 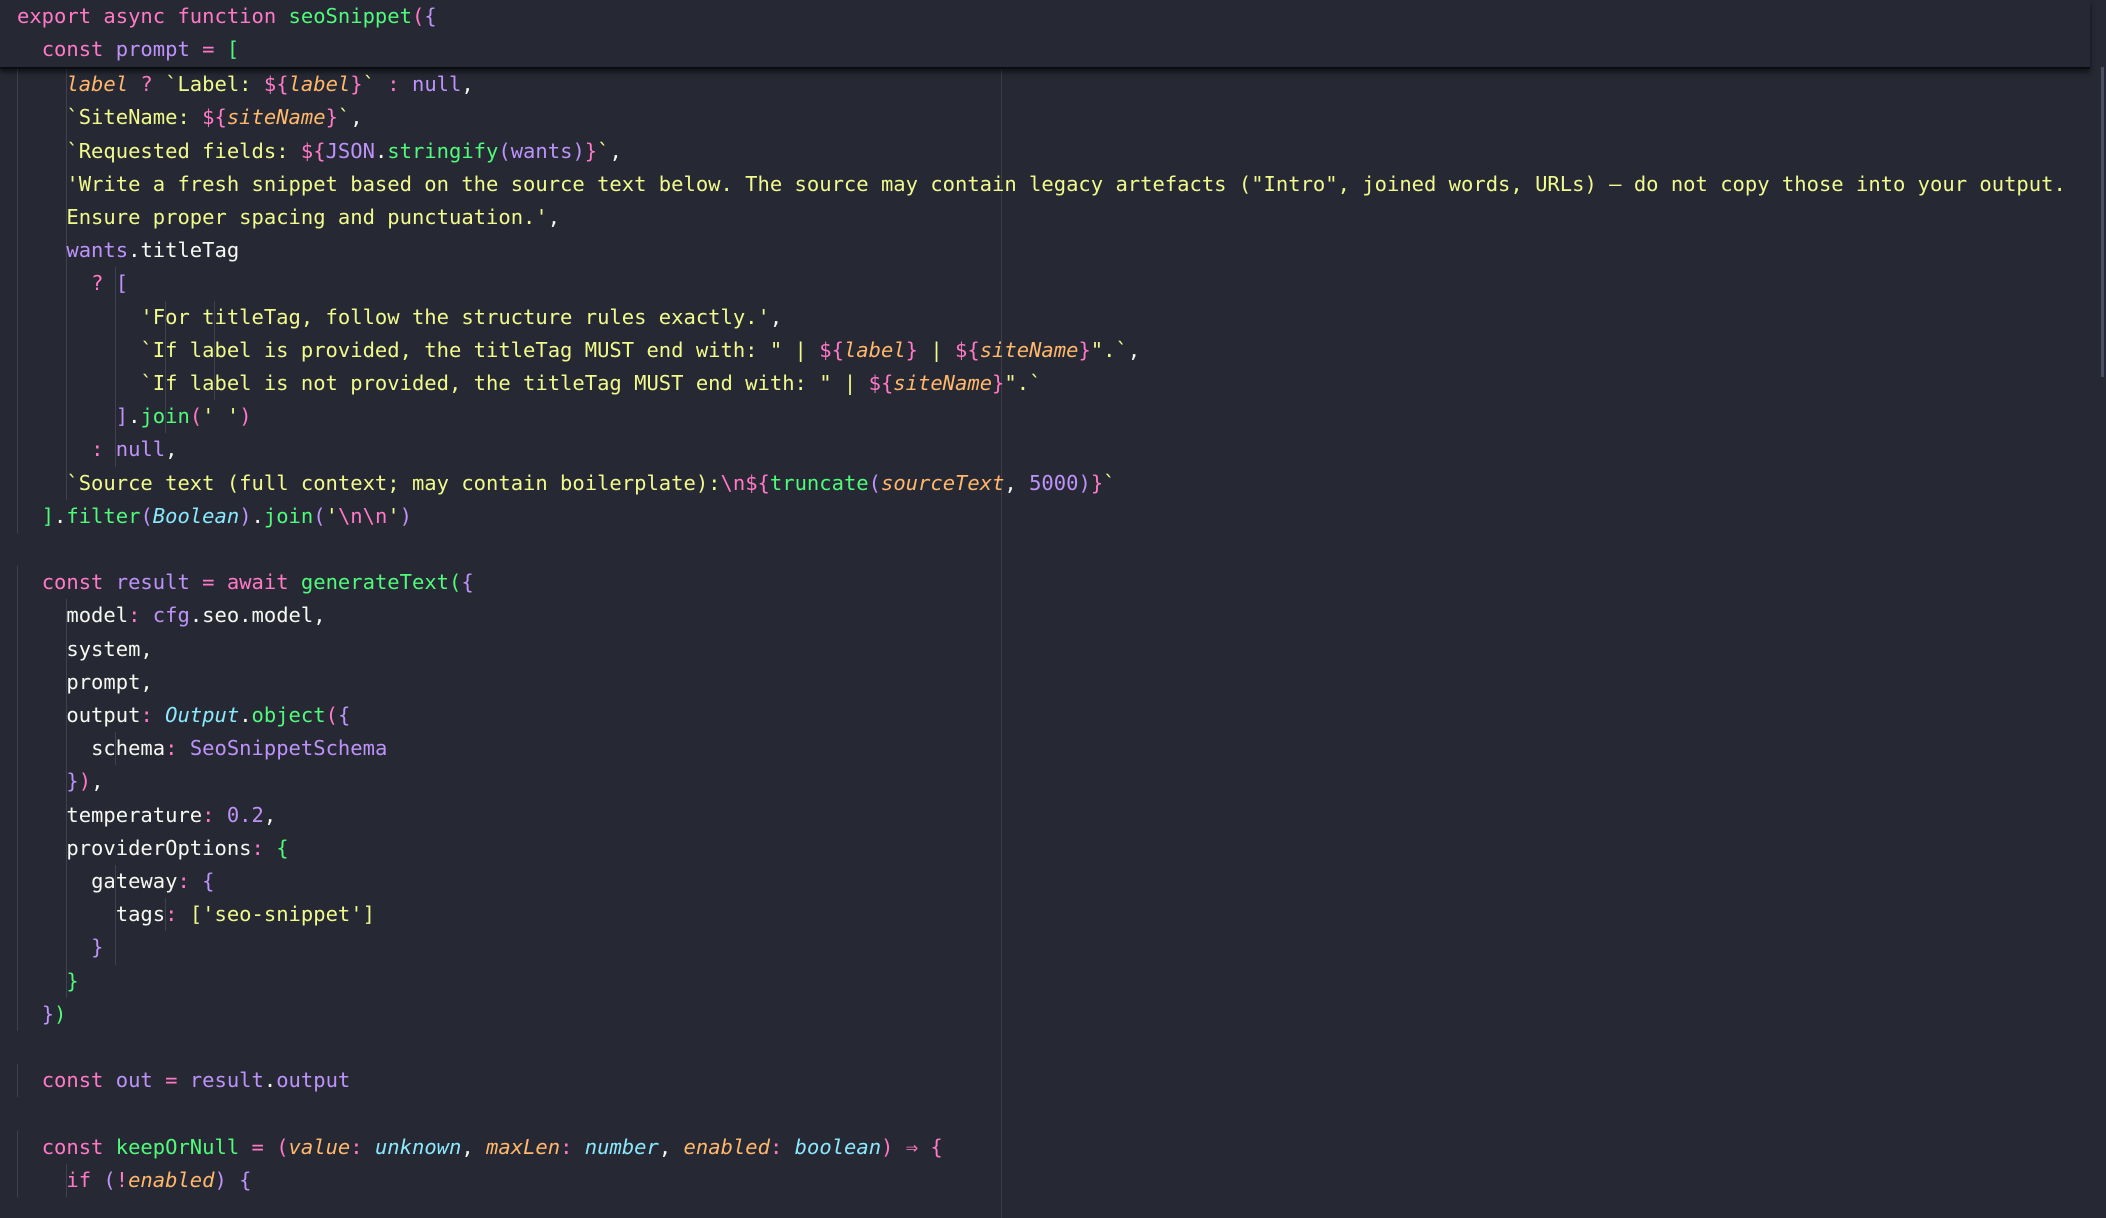 I want to click on code-token: `, so click(x=1109, y=482).